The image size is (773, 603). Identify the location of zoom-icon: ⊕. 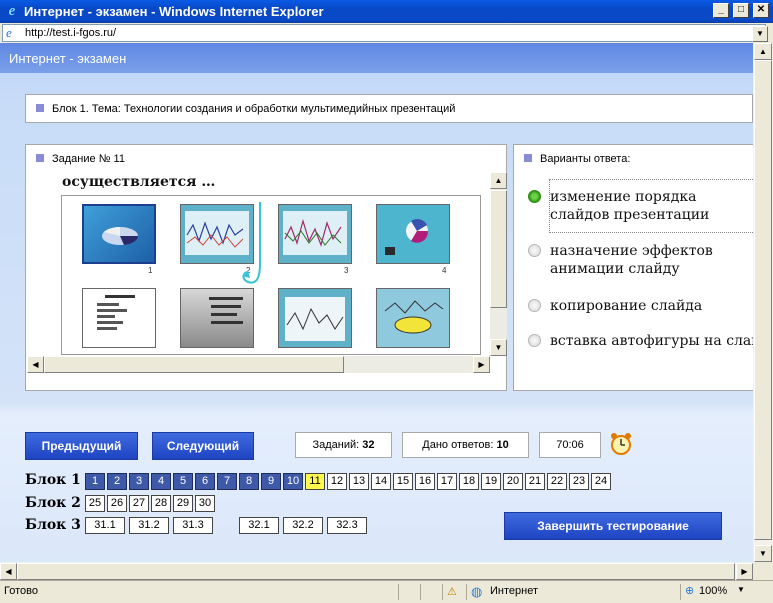
(689, 590).